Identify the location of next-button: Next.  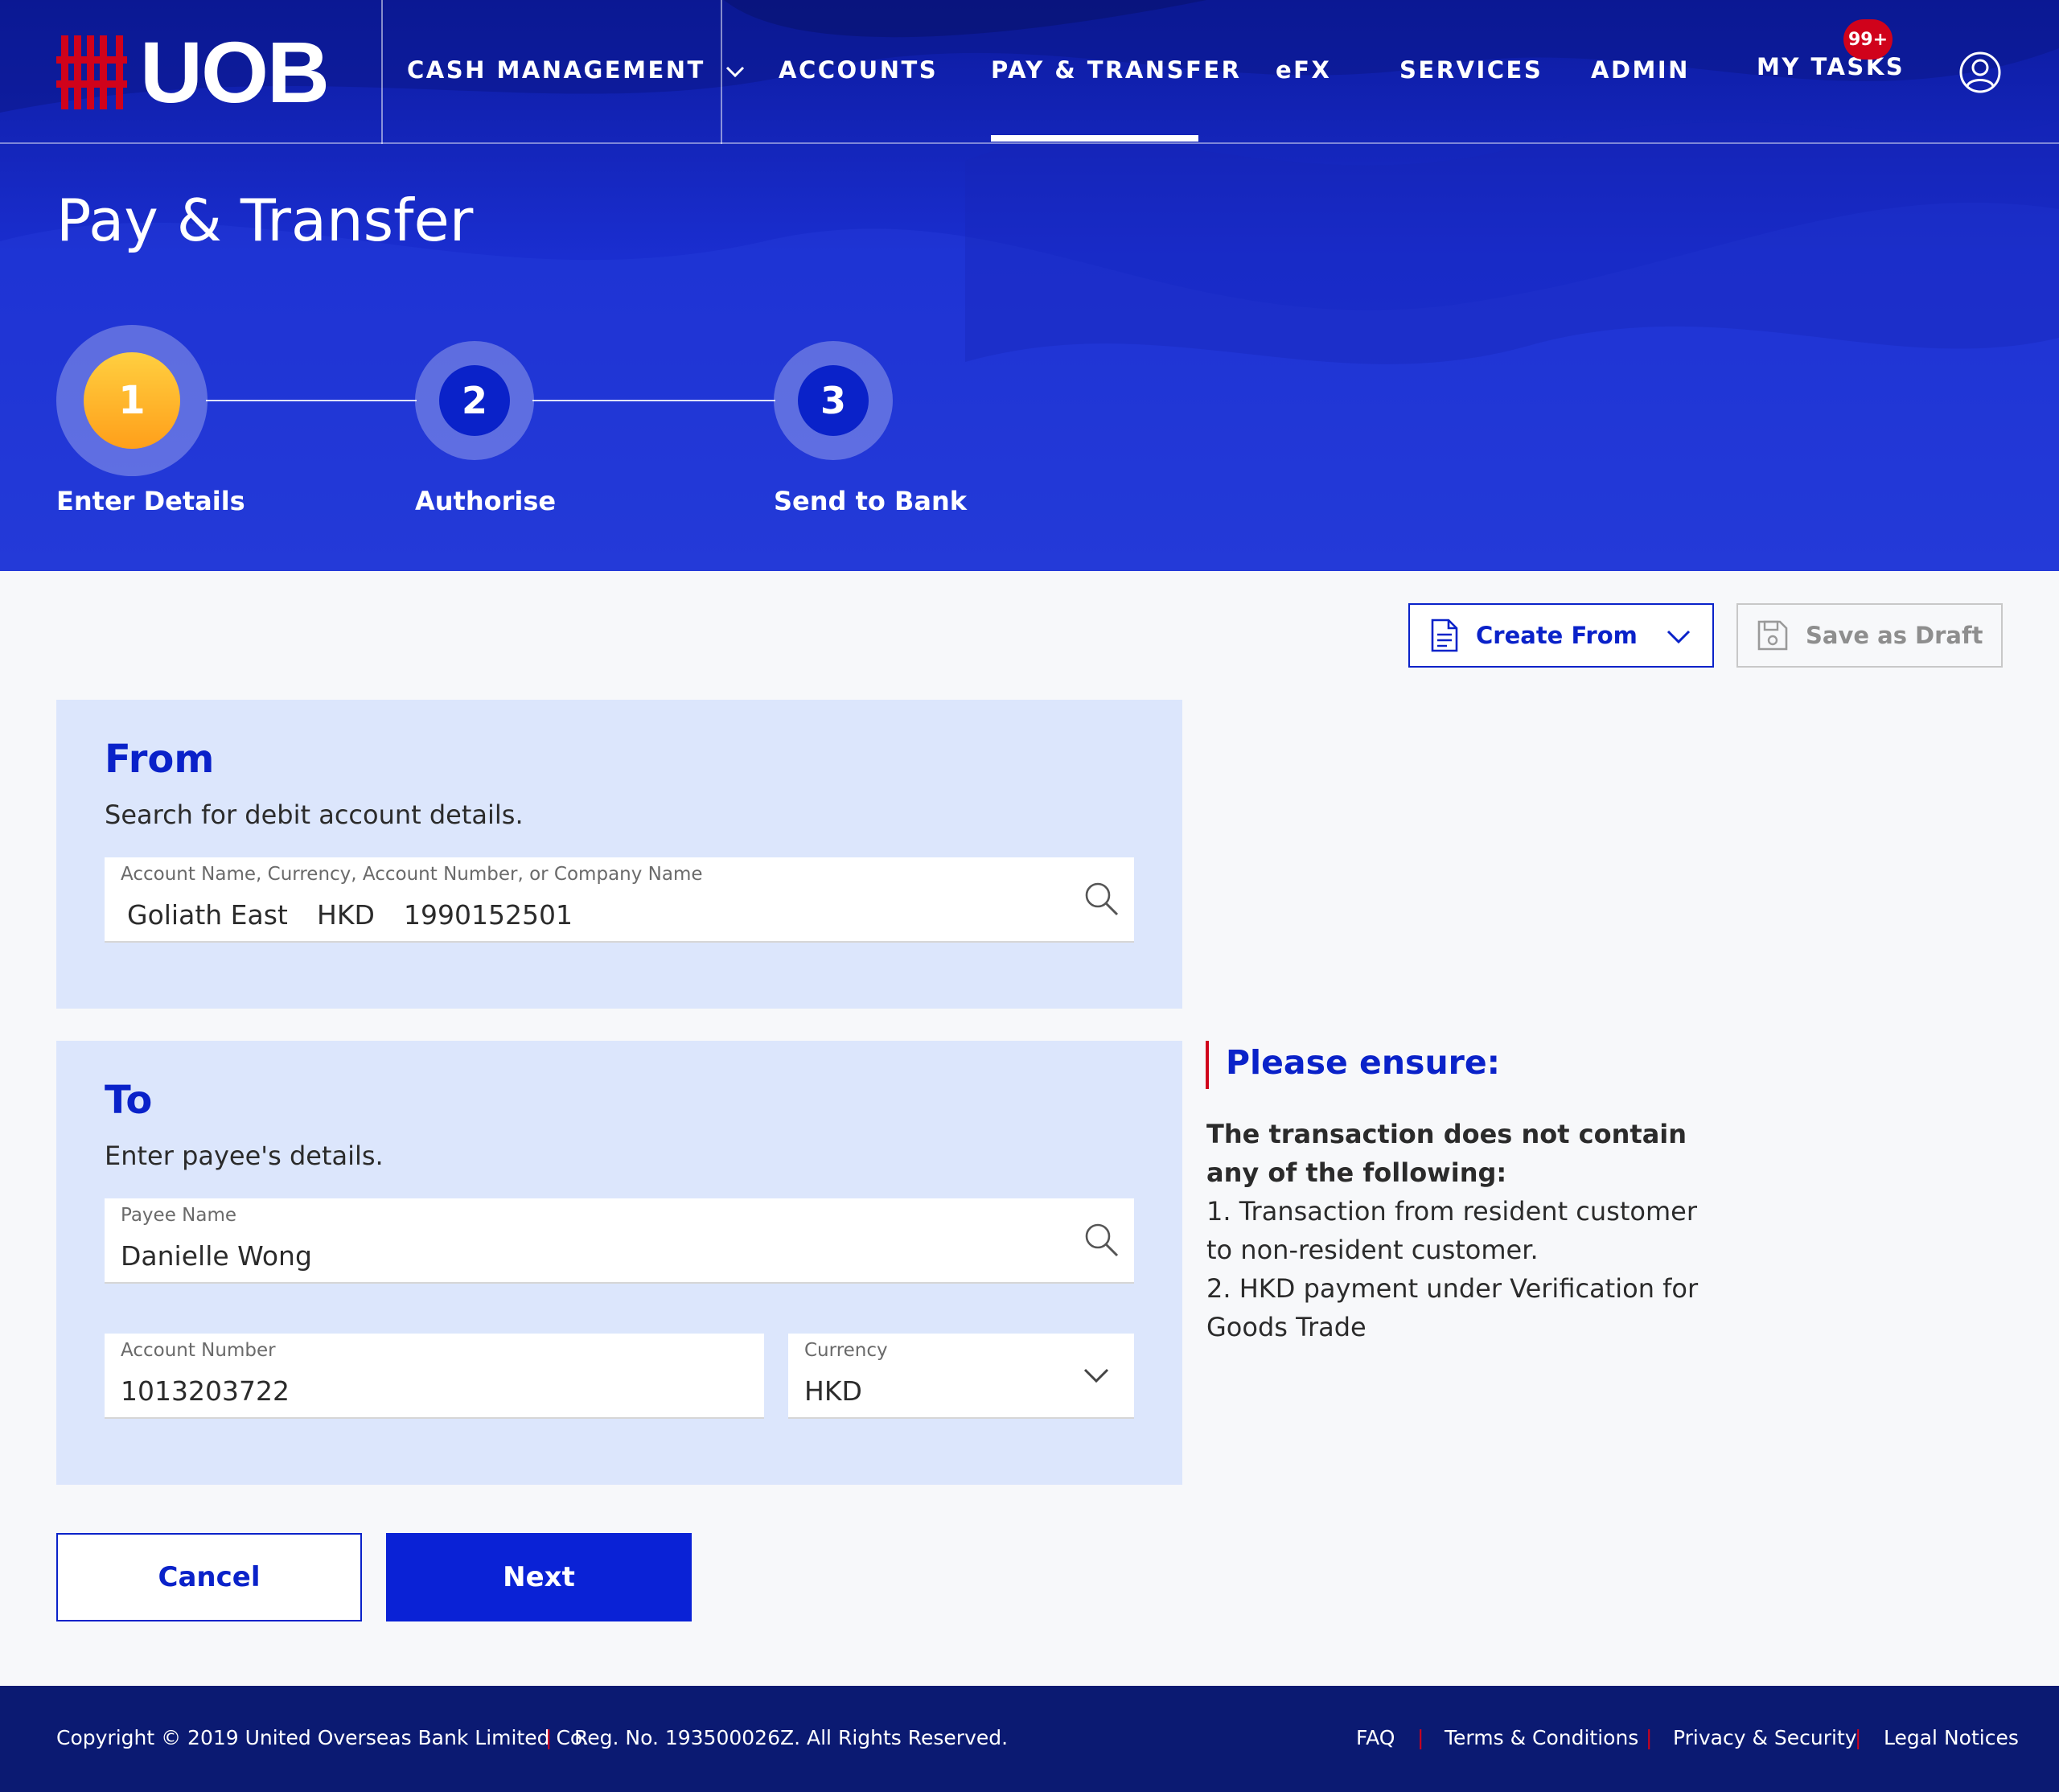
(539, 1577).